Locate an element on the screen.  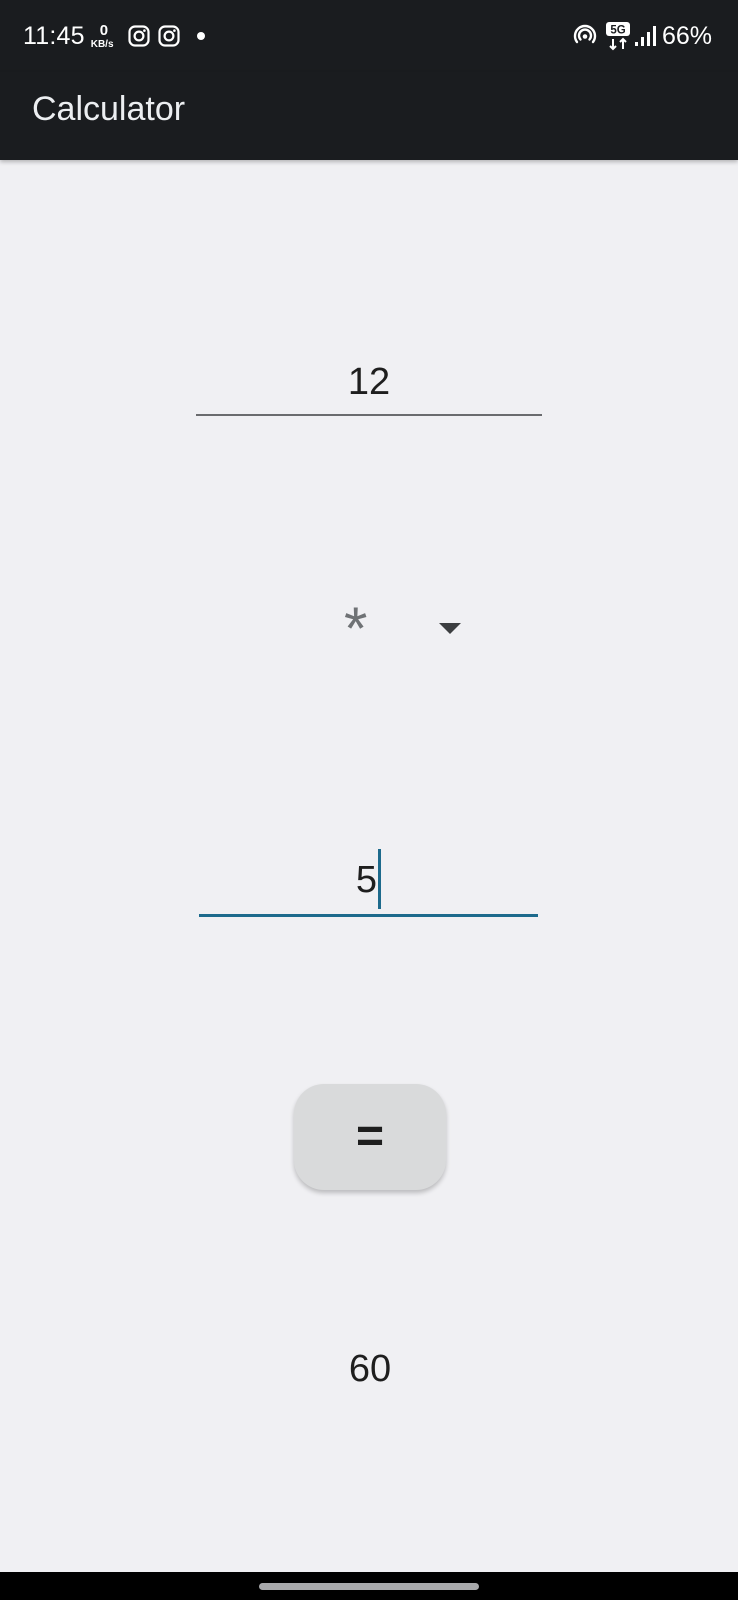
home-gesture-handle is located at coordinates (369, 1586).